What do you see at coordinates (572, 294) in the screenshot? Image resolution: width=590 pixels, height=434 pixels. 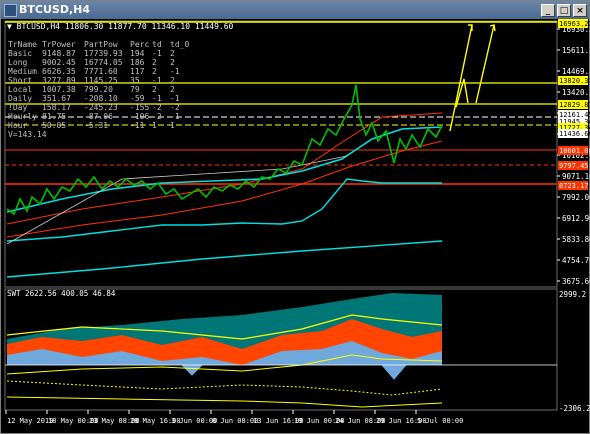 I see `indicator-axis-top: 2999.2` at bounding box center [572, 294].